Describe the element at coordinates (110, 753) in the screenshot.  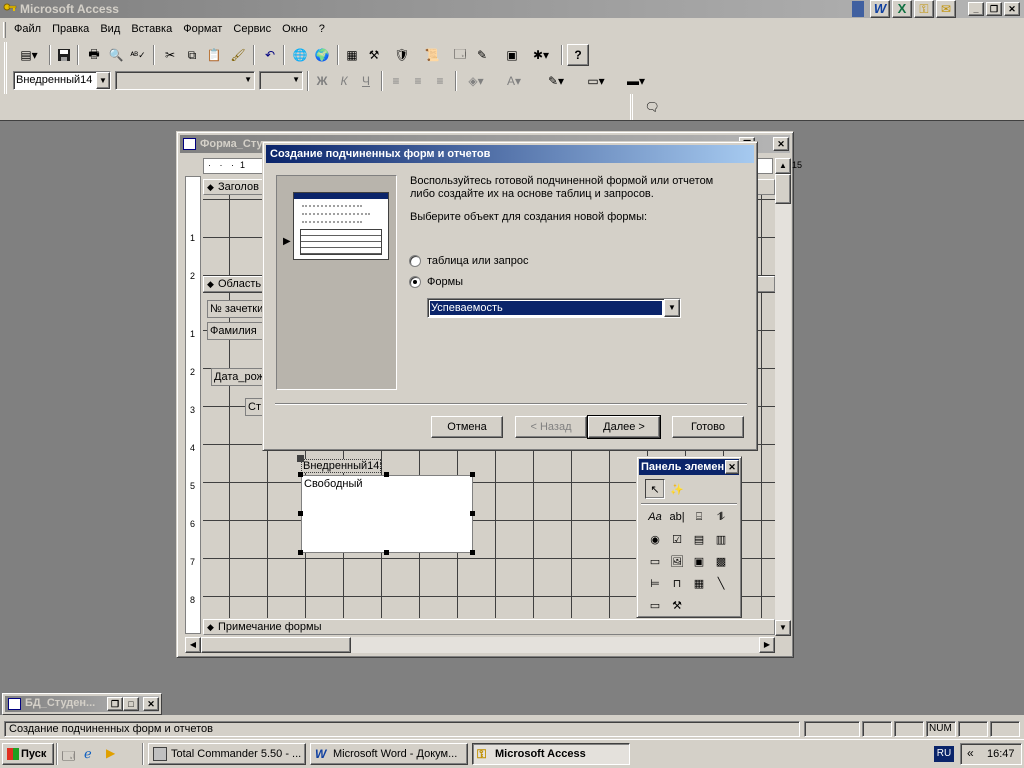
I see `media-player-icon: ▶` at that location.